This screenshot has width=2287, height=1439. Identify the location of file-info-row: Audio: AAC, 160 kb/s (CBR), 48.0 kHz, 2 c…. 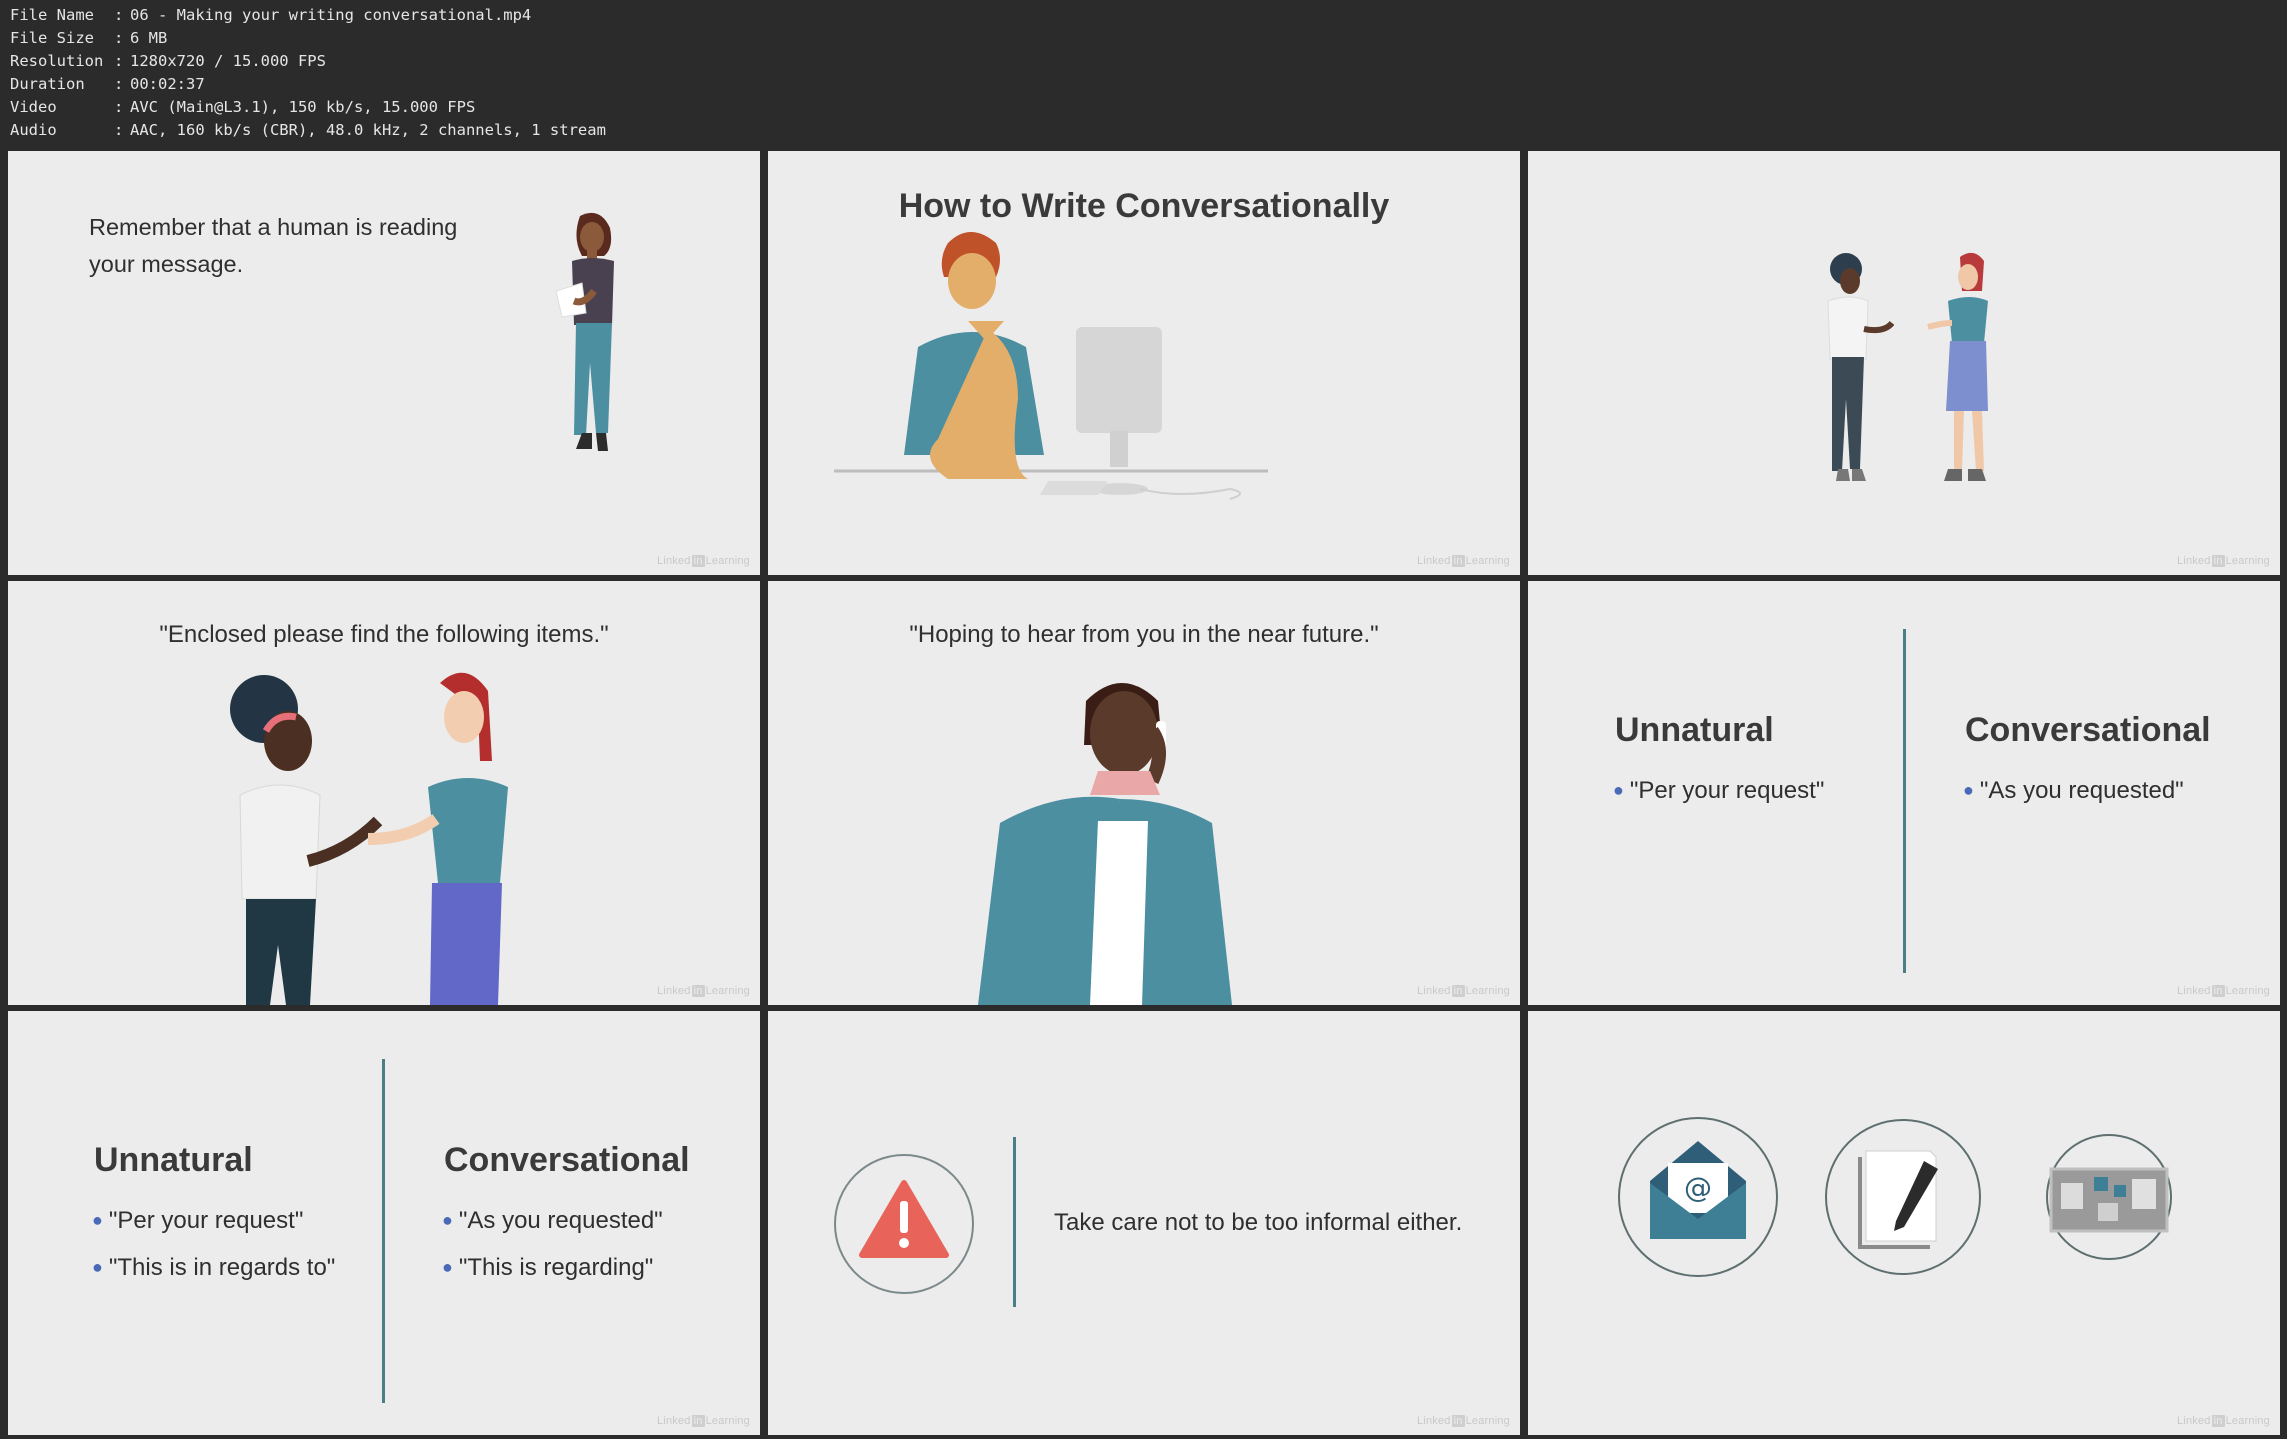
(308, 130).